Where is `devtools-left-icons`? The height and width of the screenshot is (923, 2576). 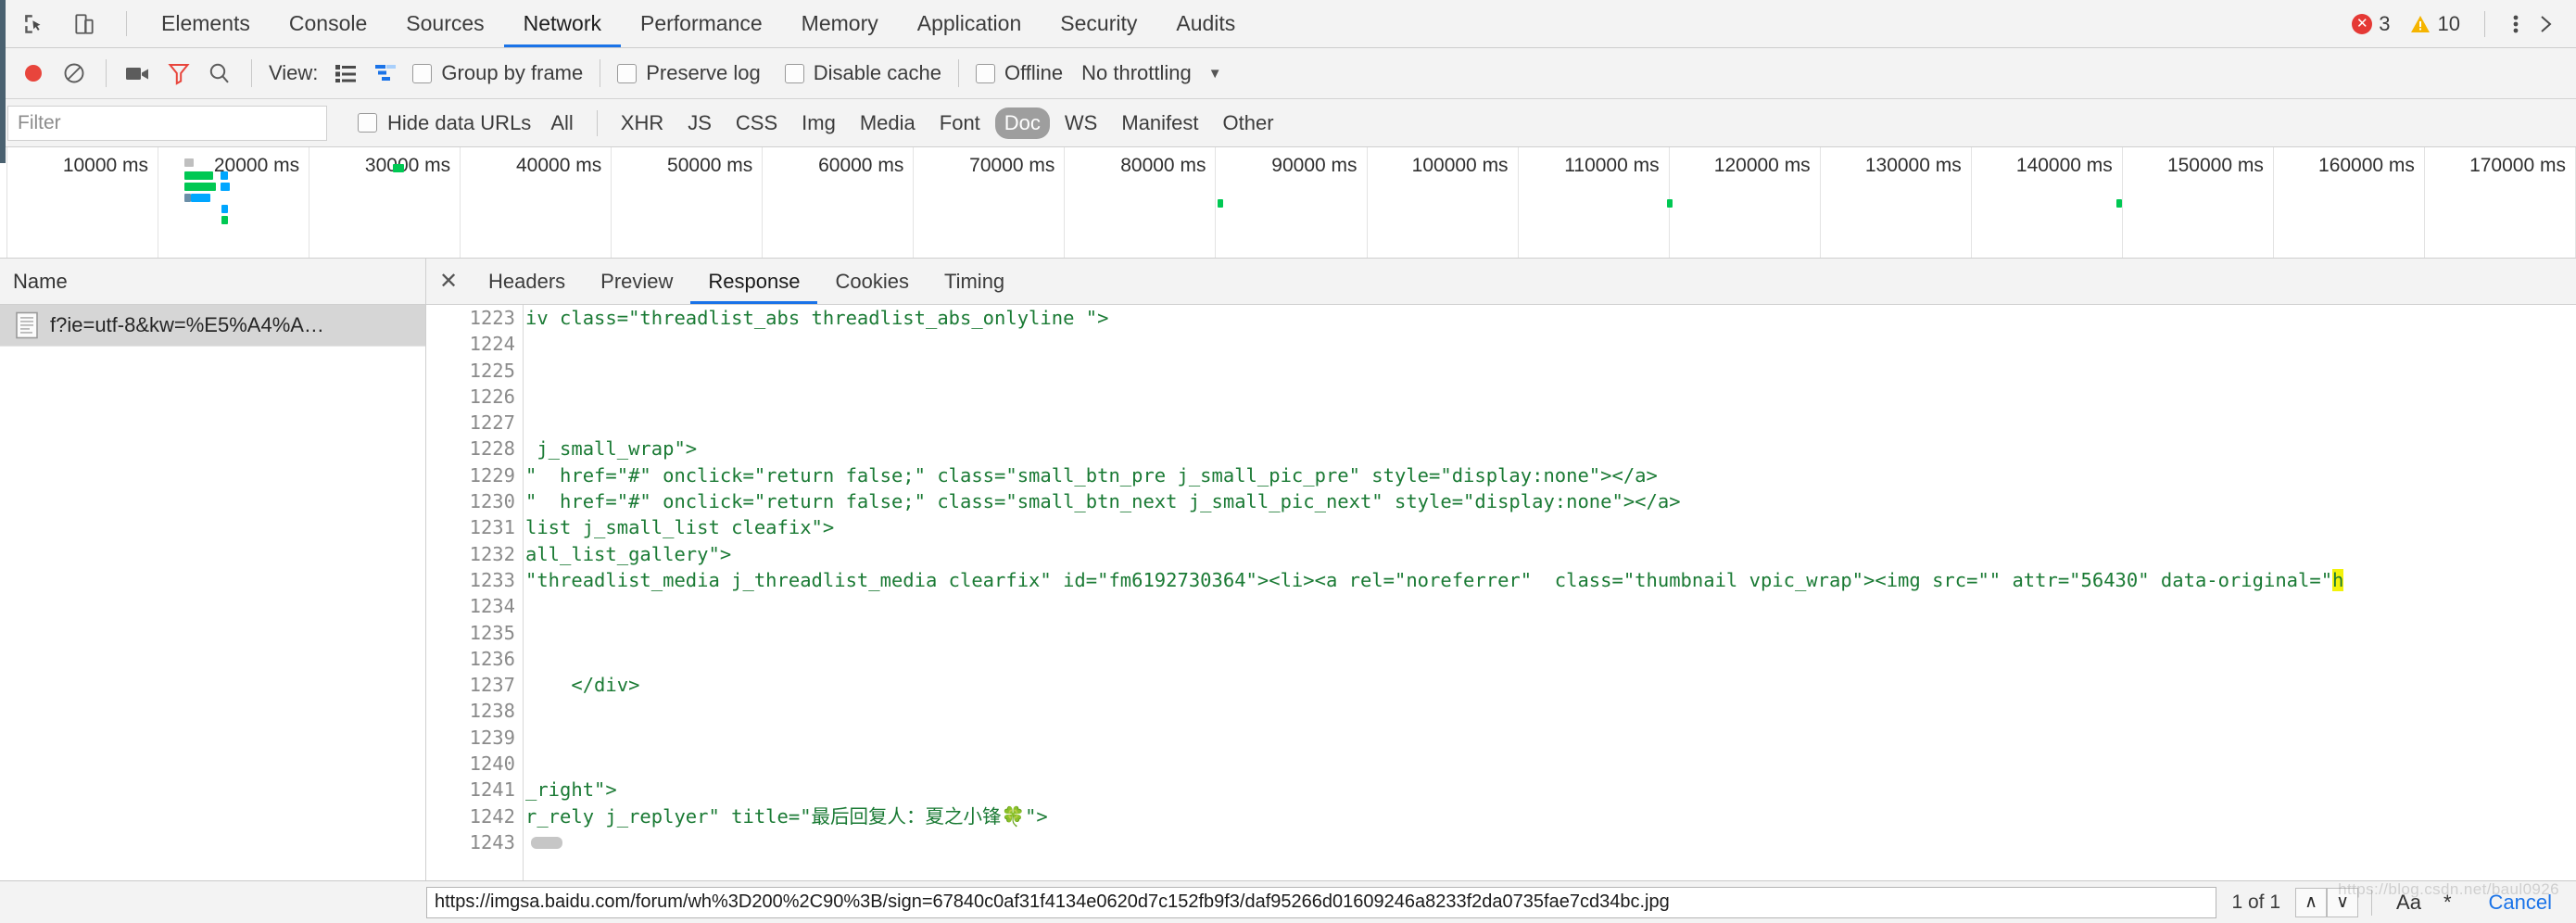 devtools-left-icons is located at coordinates (71, 23).